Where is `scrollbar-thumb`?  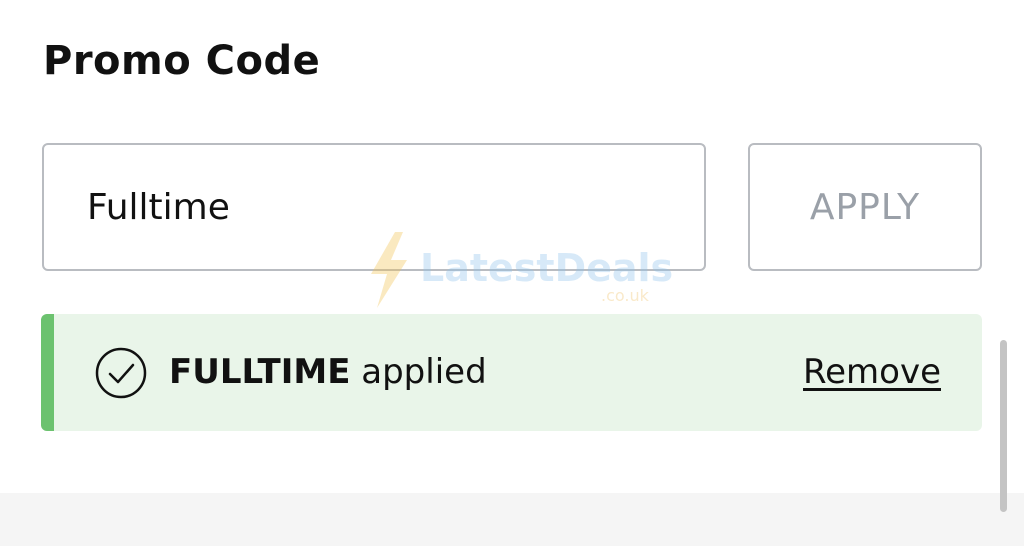 scrollbar-thumb is located at coordinates (1003, 426).